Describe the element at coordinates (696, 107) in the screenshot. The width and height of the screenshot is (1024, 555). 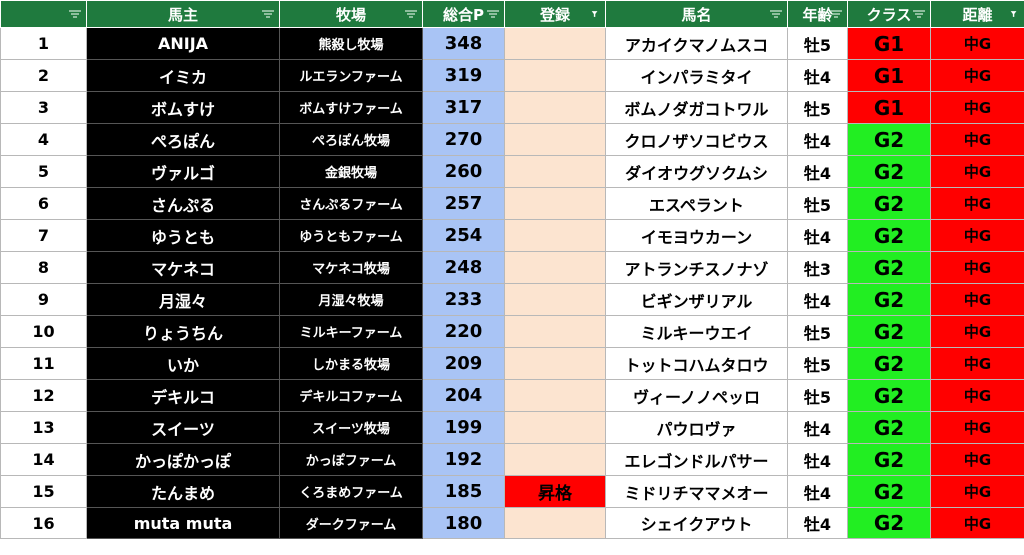
I see `horse-name-cell: ボムノダガコトワル` at that location.